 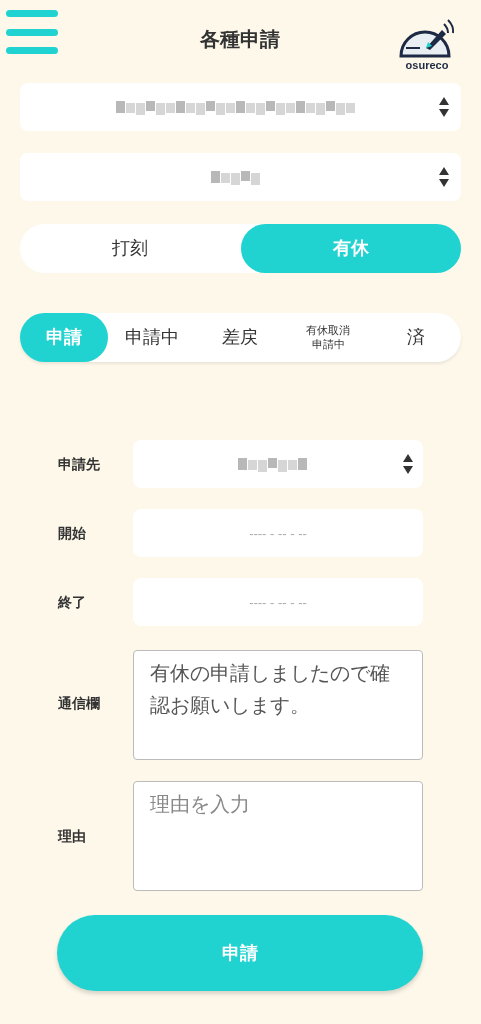 What do you see at coordinates (79, 703) in the screenshot?
I see `field-label: 通信欄` at bounding box center [79, 703].